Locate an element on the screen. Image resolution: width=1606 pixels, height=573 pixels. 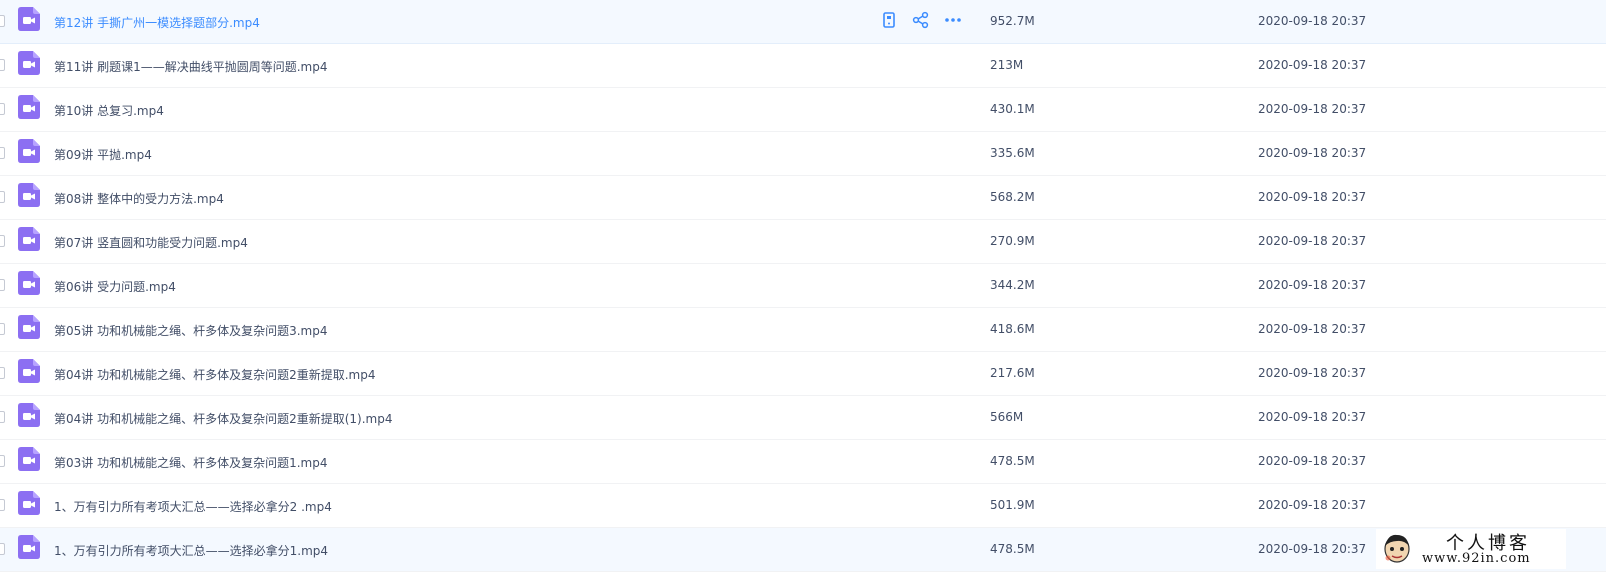
file-size: 418.6M is located at coordinates (1012, 329).